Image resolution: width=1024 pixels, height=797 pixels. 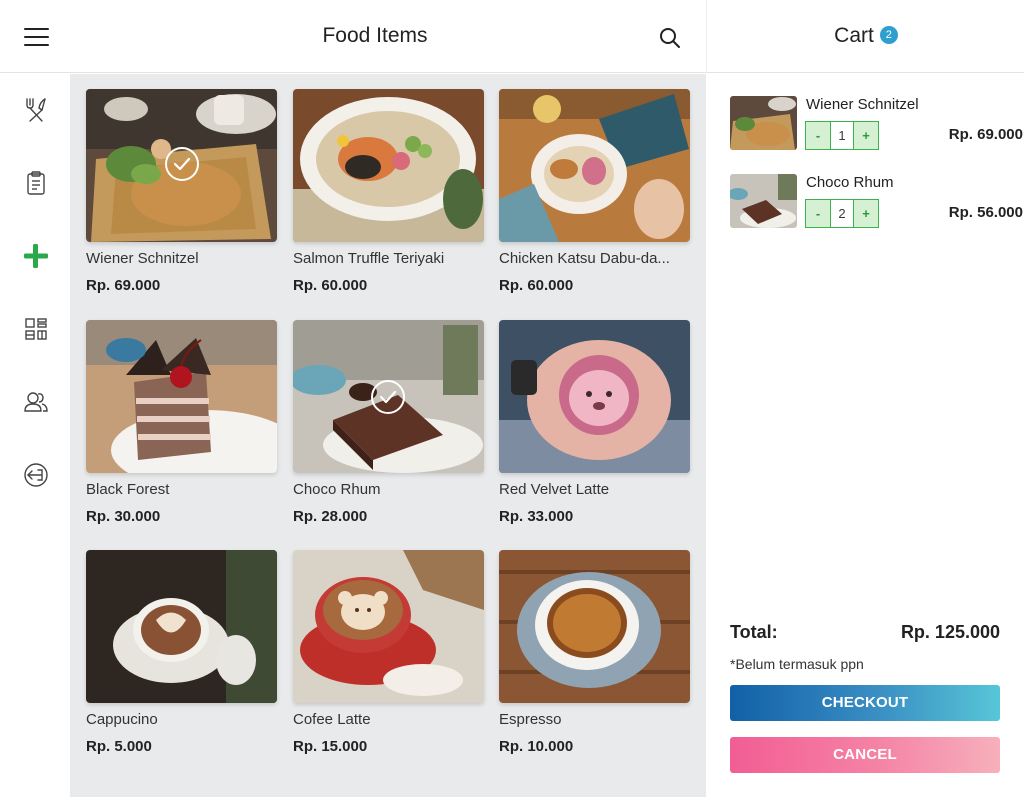 What do you see at coordinates (36, 329) in the screenshot?
I see `grid-icon` at bounding box center [36, 329].